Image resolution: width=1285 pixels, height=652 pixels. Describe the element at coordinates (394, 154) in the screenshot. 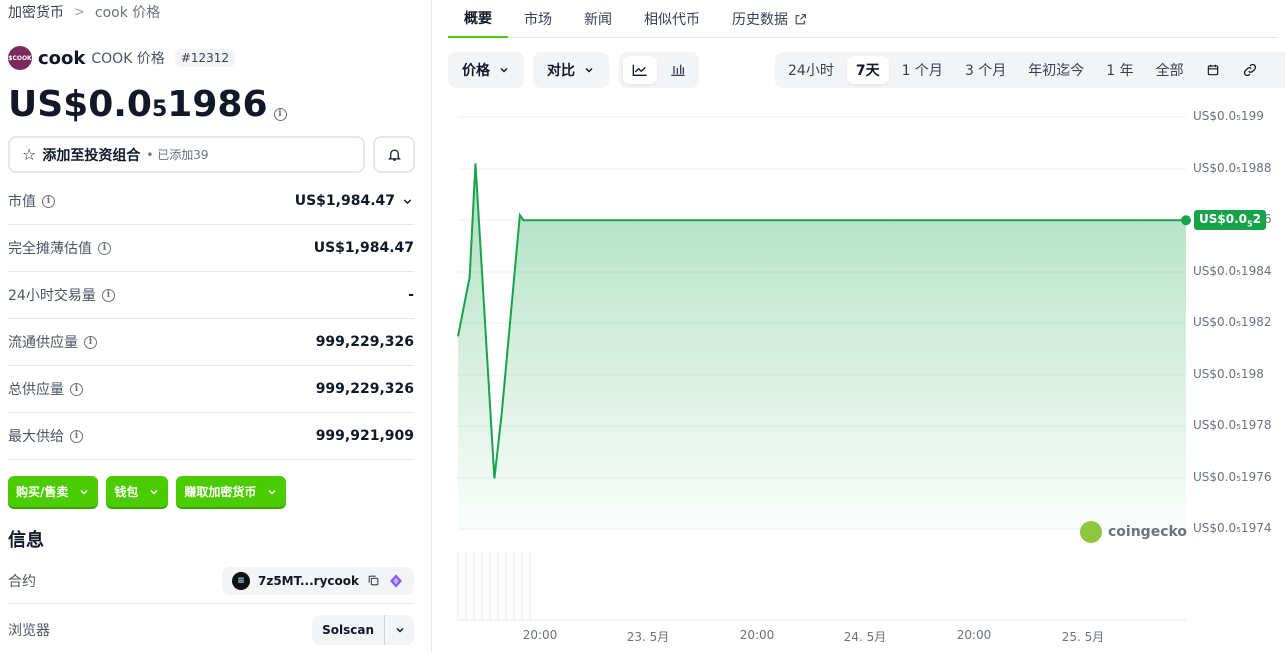

I see `price-alert-button` at that location.